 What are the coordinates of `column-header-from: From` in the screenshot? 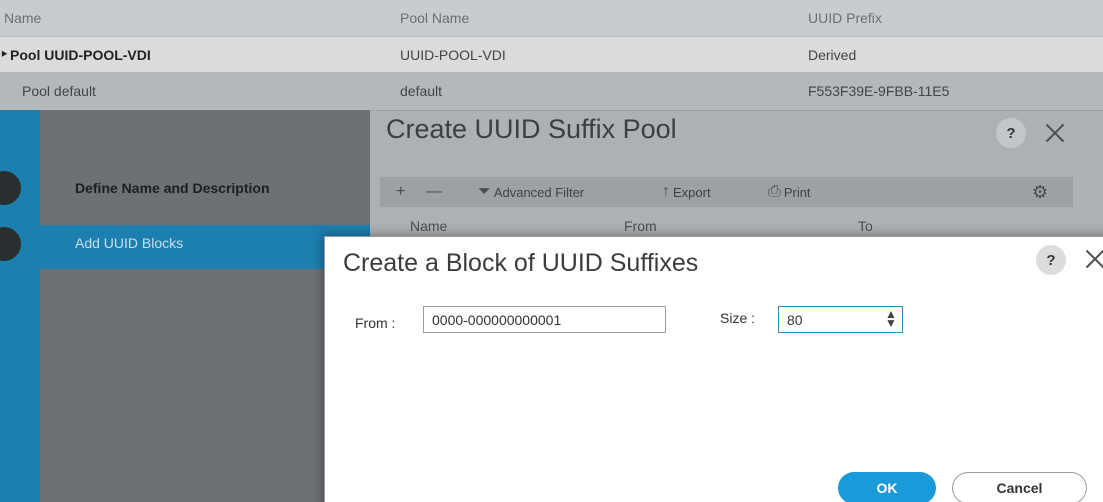 It's located at (640, 226).